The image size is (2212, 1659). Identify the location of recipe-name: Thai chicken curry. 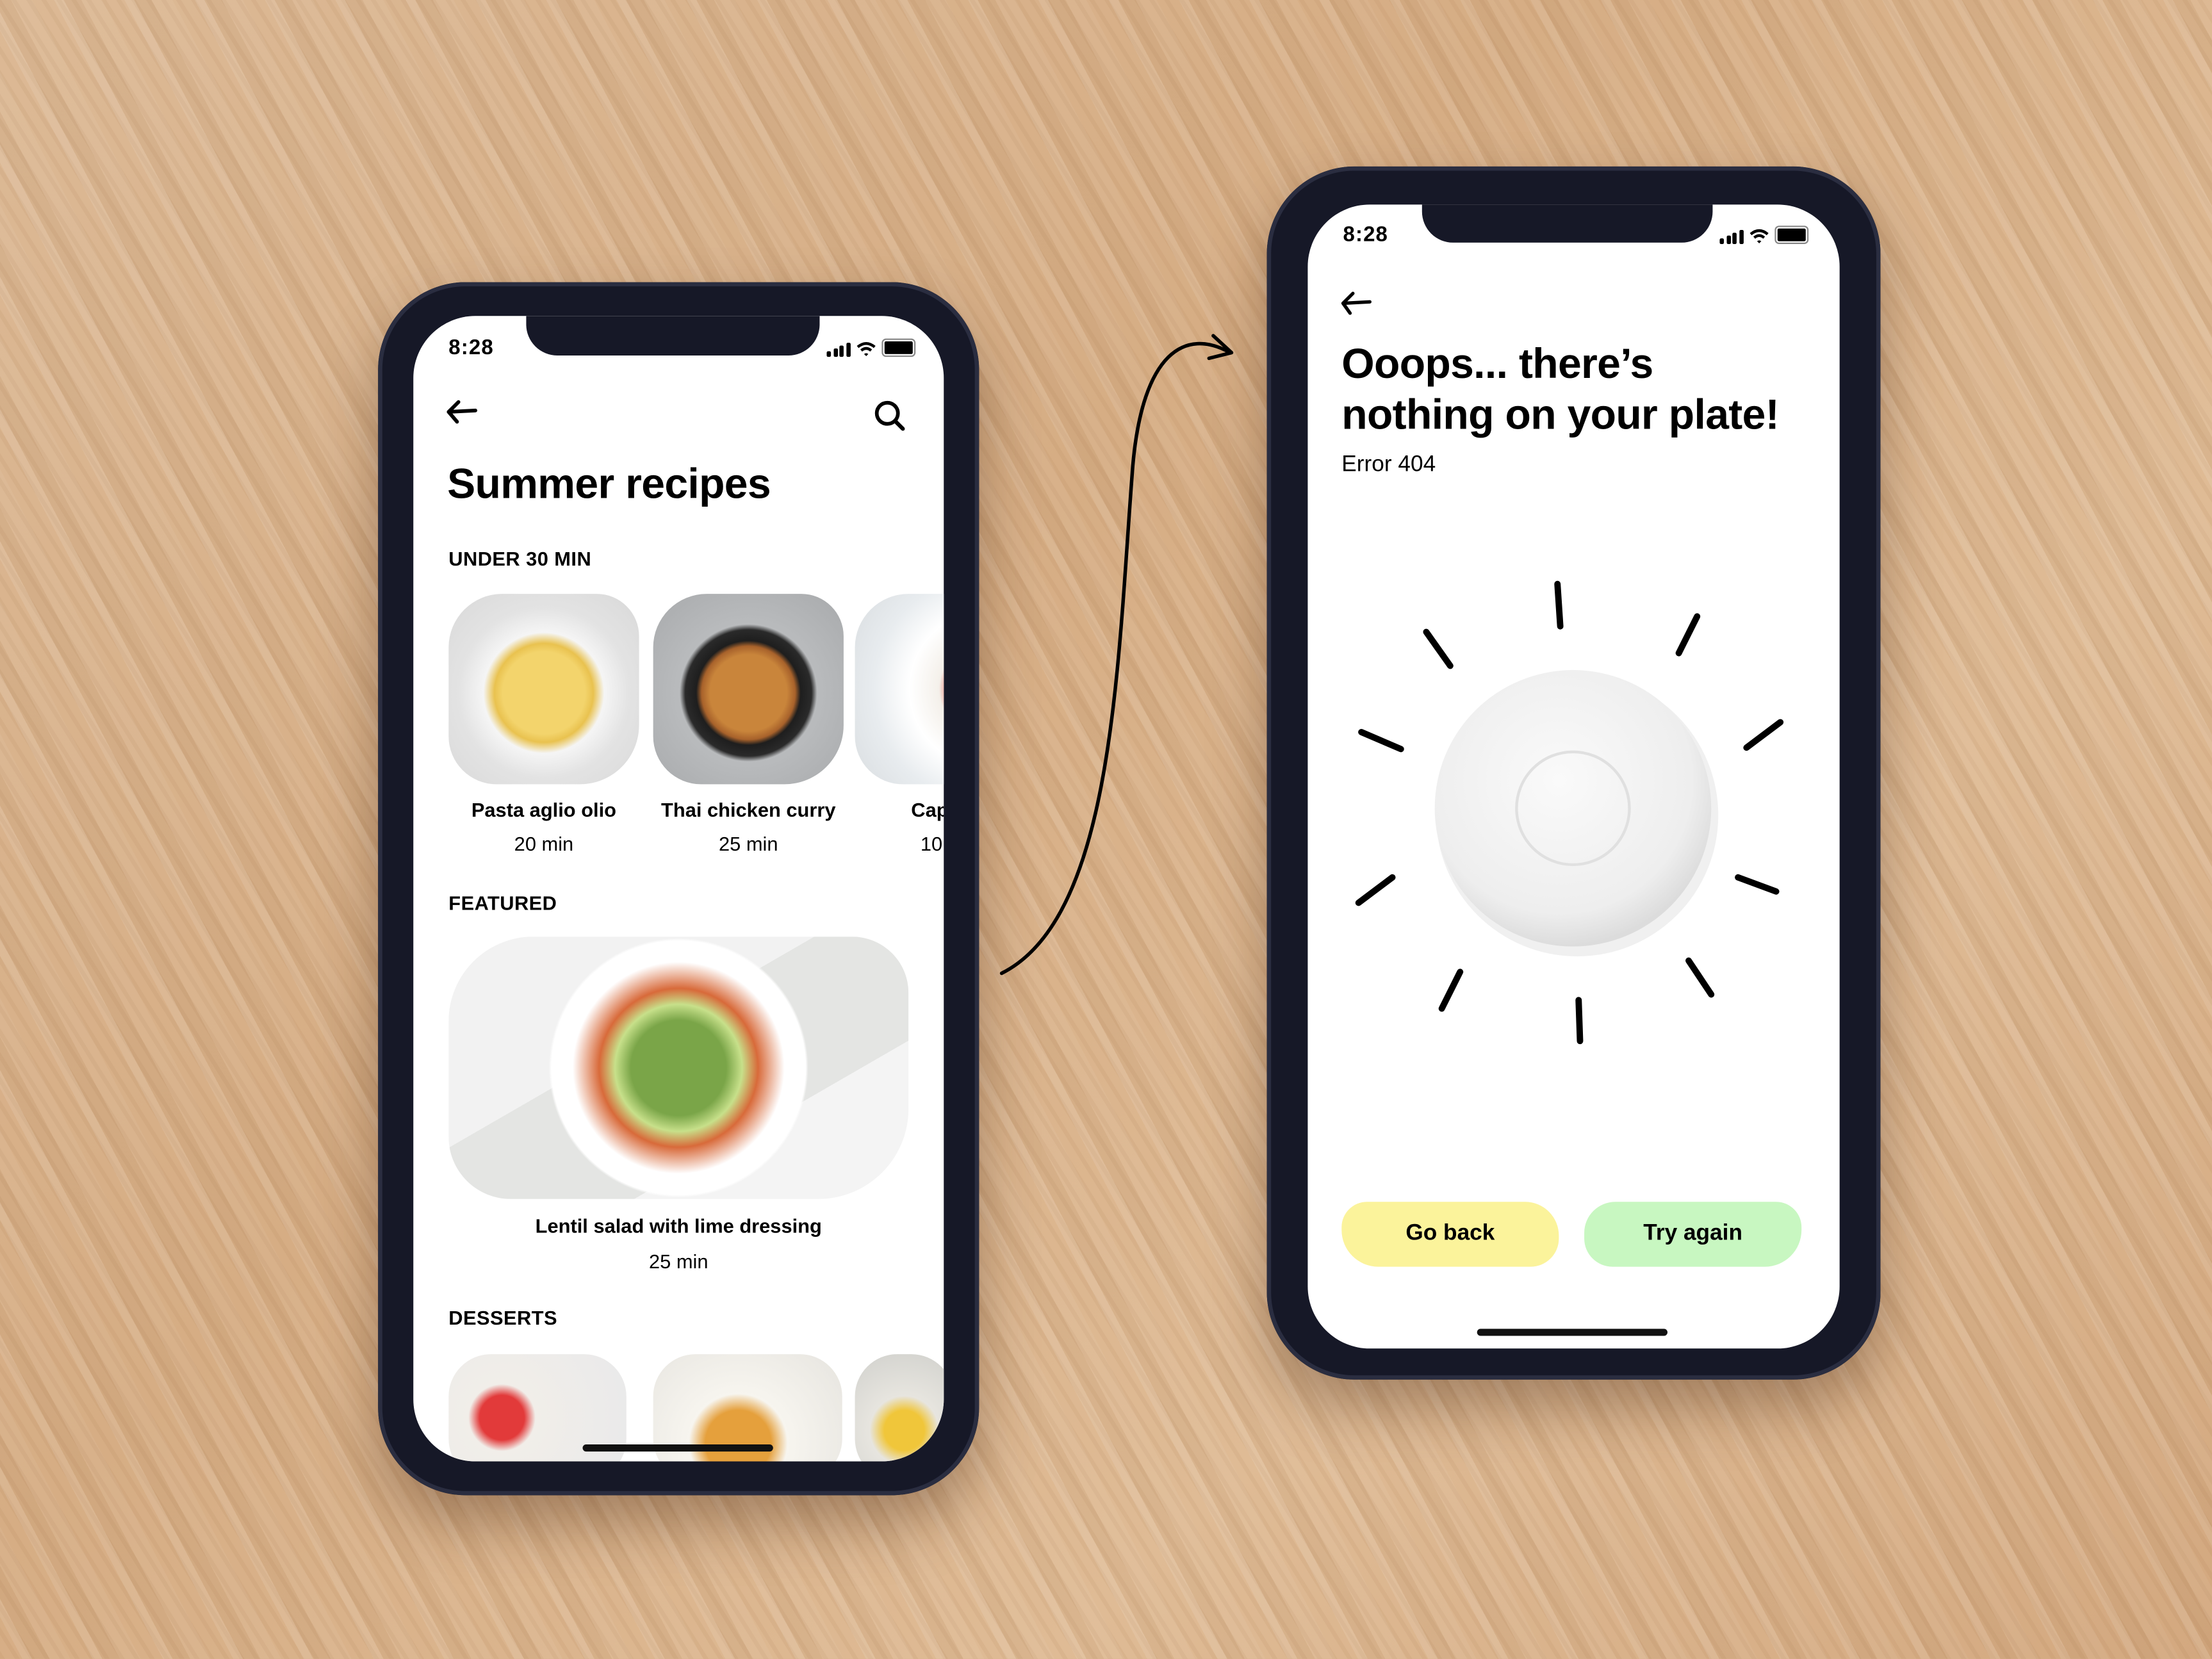
(748, 809).